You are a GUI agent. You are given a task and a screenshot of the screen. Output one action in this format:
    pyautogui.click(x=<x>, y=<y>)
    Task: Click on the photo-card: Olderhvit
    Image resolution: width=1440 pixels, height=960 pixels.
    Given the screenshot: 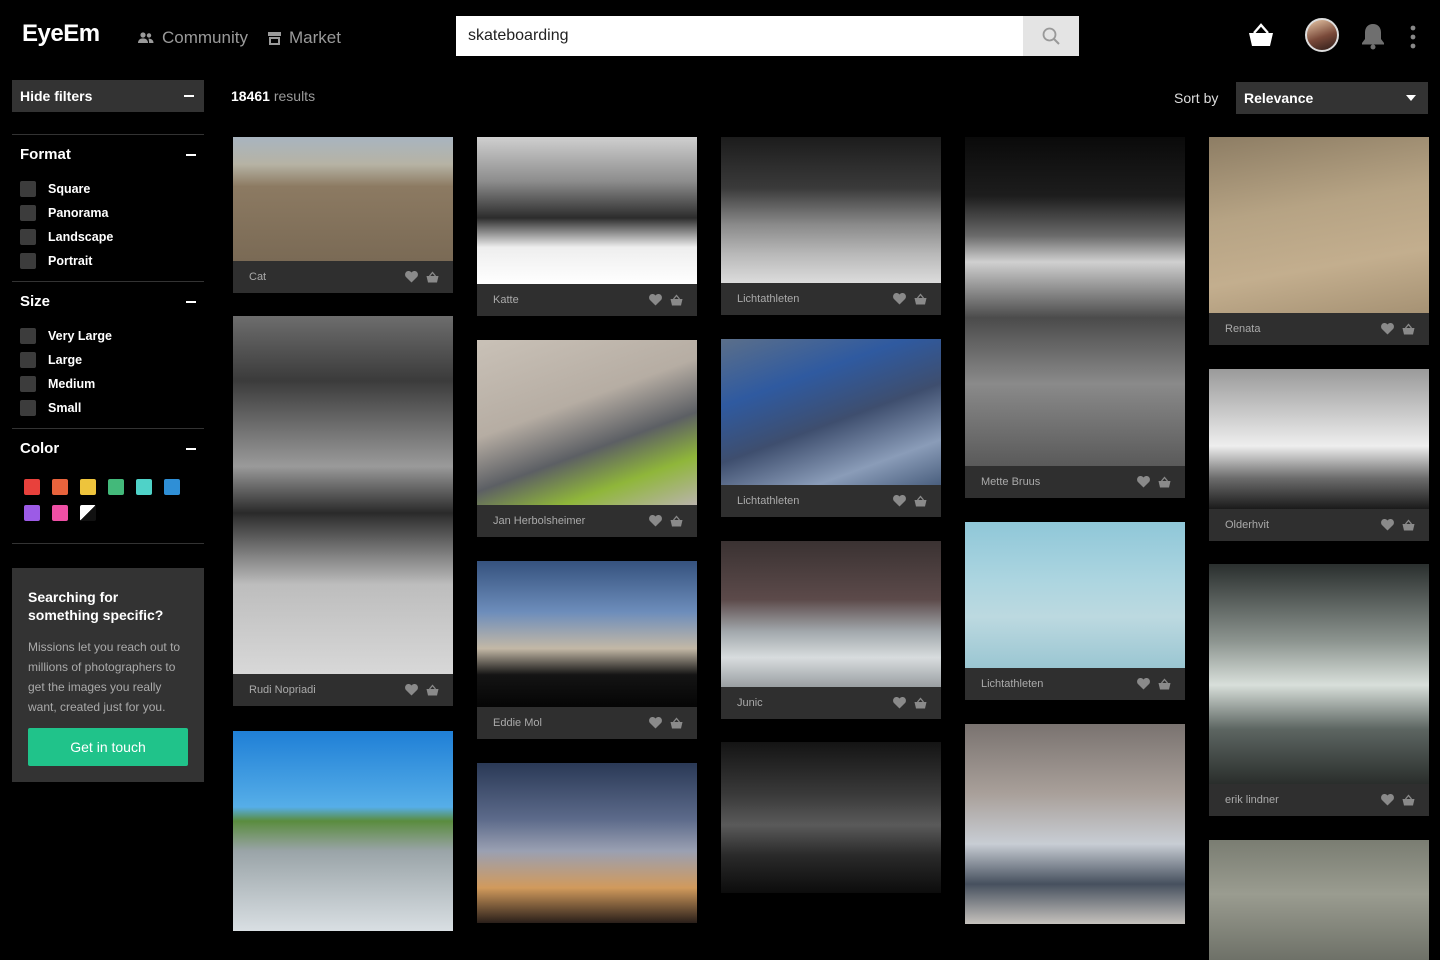 What is the action you would take?
    pyautogui.click(x=1319, y=455)
    